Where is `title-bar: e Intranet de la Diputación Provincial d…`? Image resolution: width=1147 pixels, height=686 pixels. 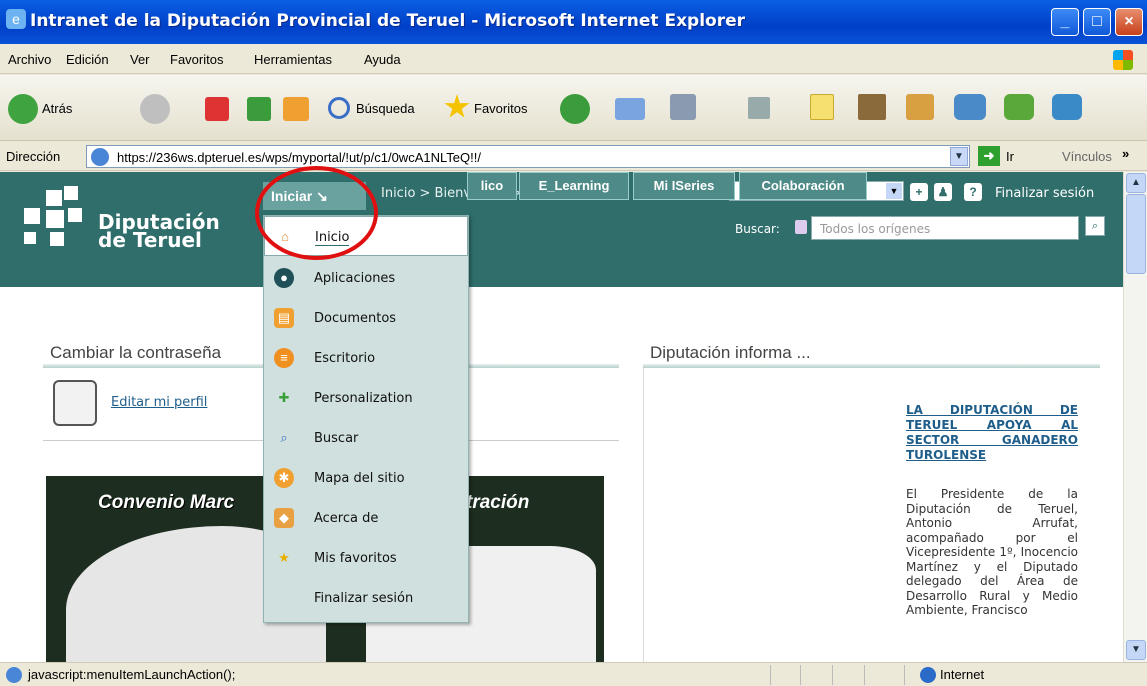
title-bar: e Intranet de la Diputación Provincial d… is located at coordinates (573, 22).